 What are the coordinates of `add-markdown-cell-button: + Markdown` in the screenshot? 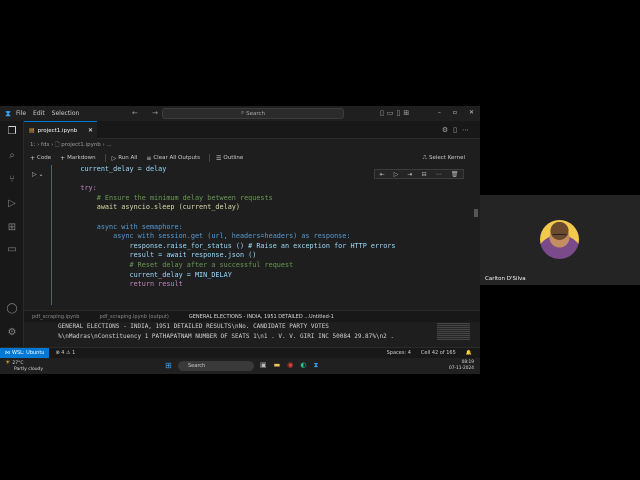 It's located at (77, 158).